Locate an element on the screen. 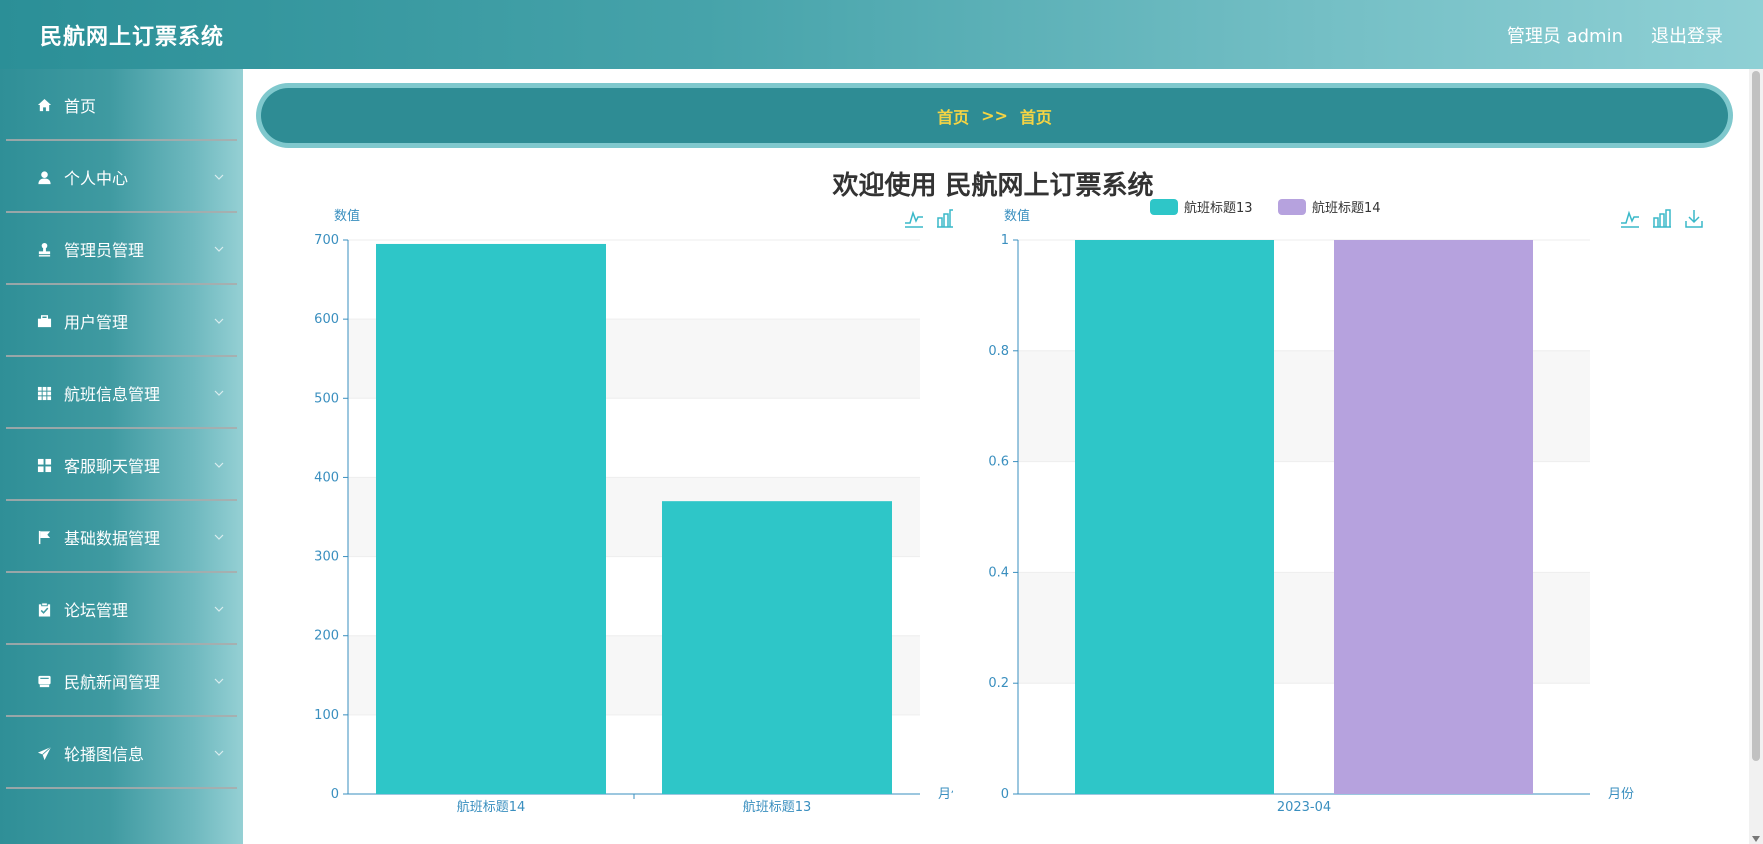 The width and height of the screenshot is (1763, 844). y-tick-label: 1 is located at coordinates (1005, 240).